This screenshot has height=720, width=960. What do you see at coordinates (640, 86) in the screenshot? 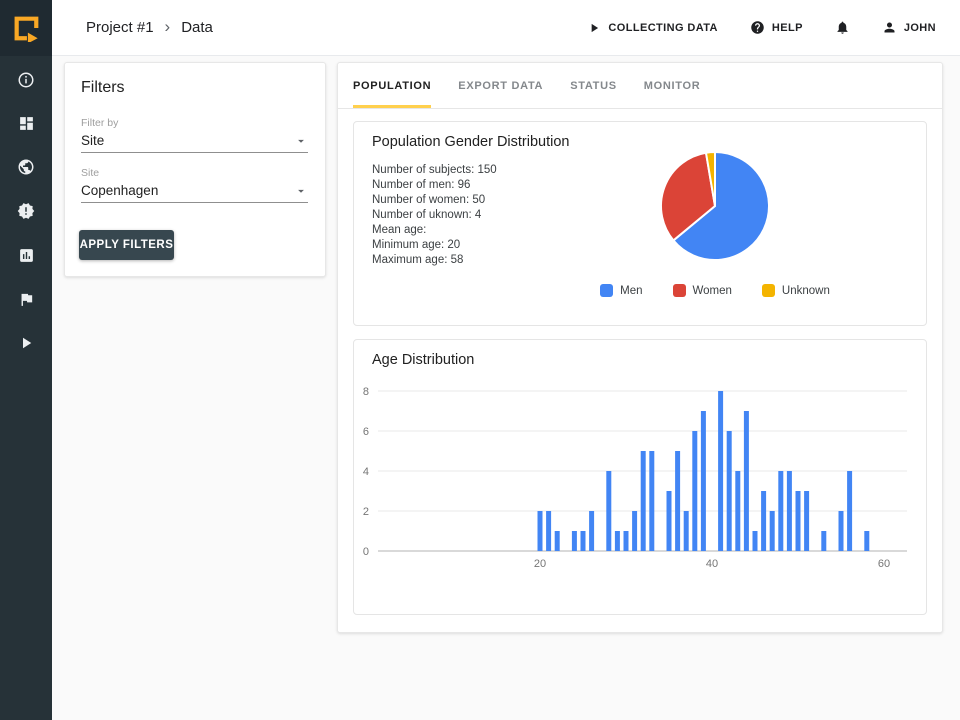
I see `tab-bar: POPULATION EXPORT DATA STATUS MONITOR` at bounding box center [640, 86].